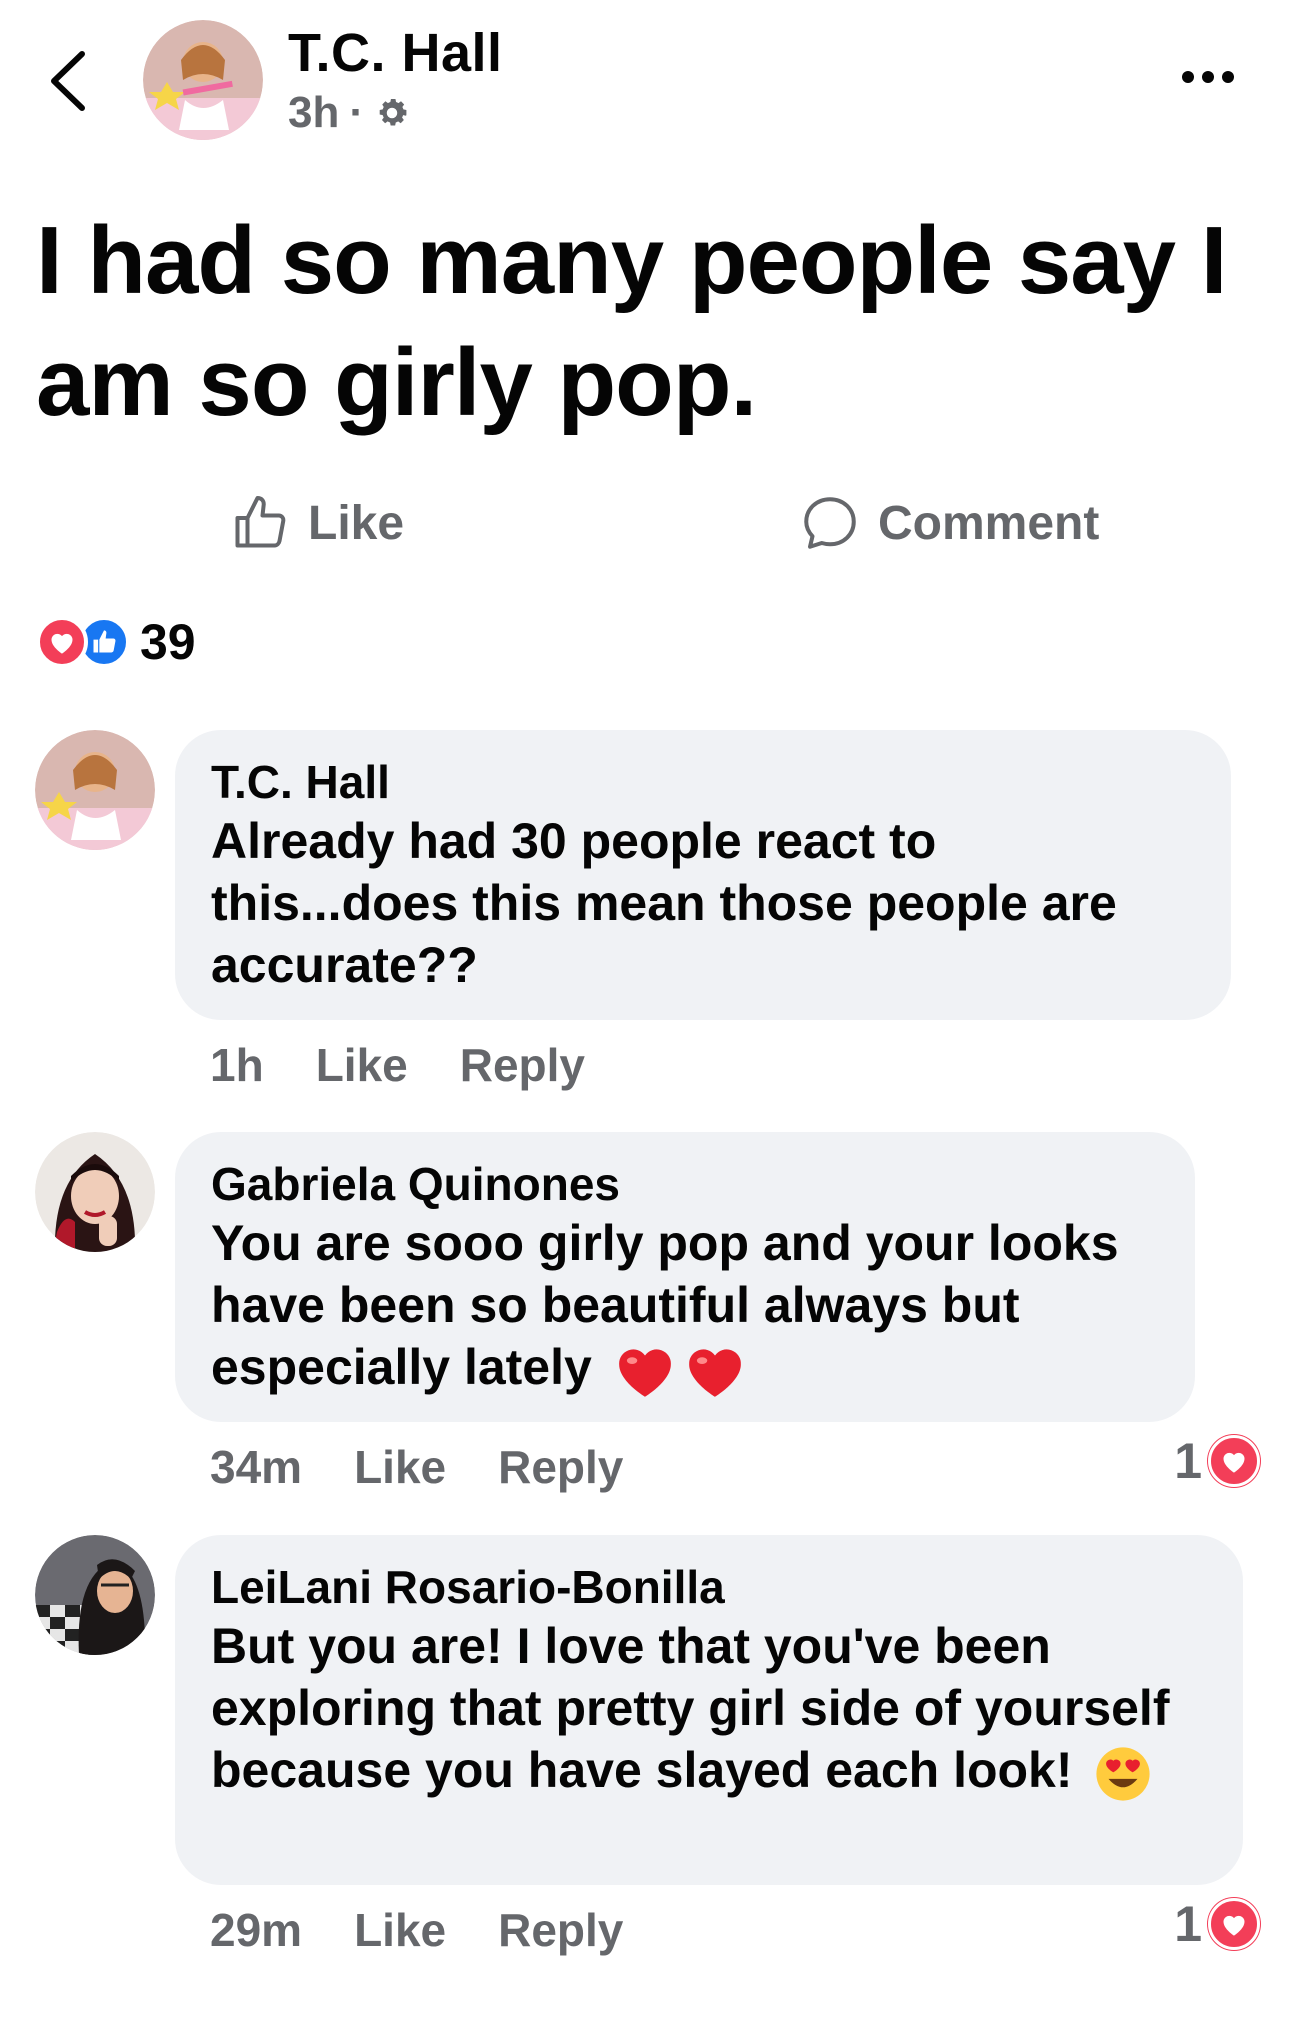 The image size is (1290, 2034). Describe the element at coordinates (645, 75) in the screenshot. I see `post-header: T.C. Hall 3h ·` at that location.